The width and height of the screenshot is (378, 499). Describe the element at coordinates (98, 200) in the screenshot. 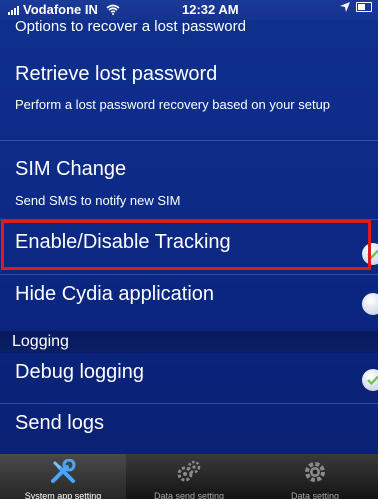

I see `sim-change-description: Send SMS to notify new SIM` at that location.